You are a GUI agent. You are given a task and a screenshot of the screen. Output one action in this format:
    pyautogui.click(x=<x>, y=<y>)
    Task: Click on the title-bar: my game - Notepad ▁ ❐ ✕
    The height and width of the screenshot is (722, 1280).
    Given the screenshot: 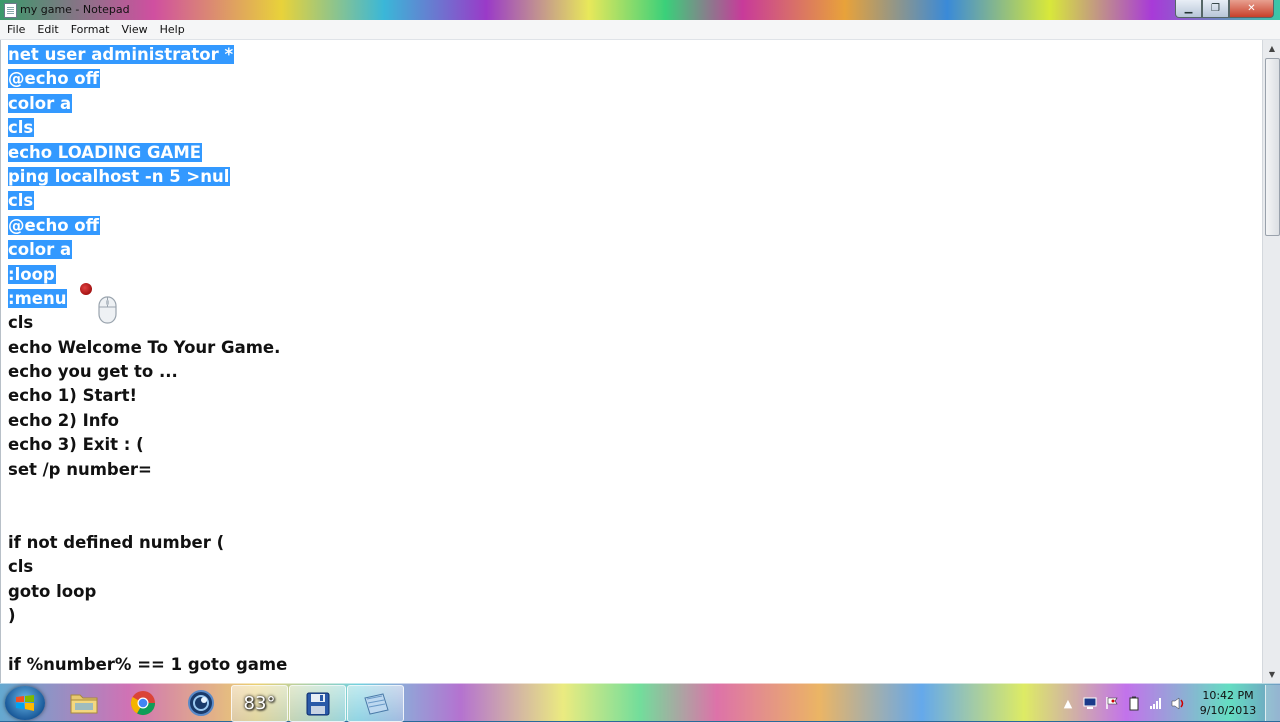 What is the action you would take?
    pyautogui.click(x=640, y=10)
    